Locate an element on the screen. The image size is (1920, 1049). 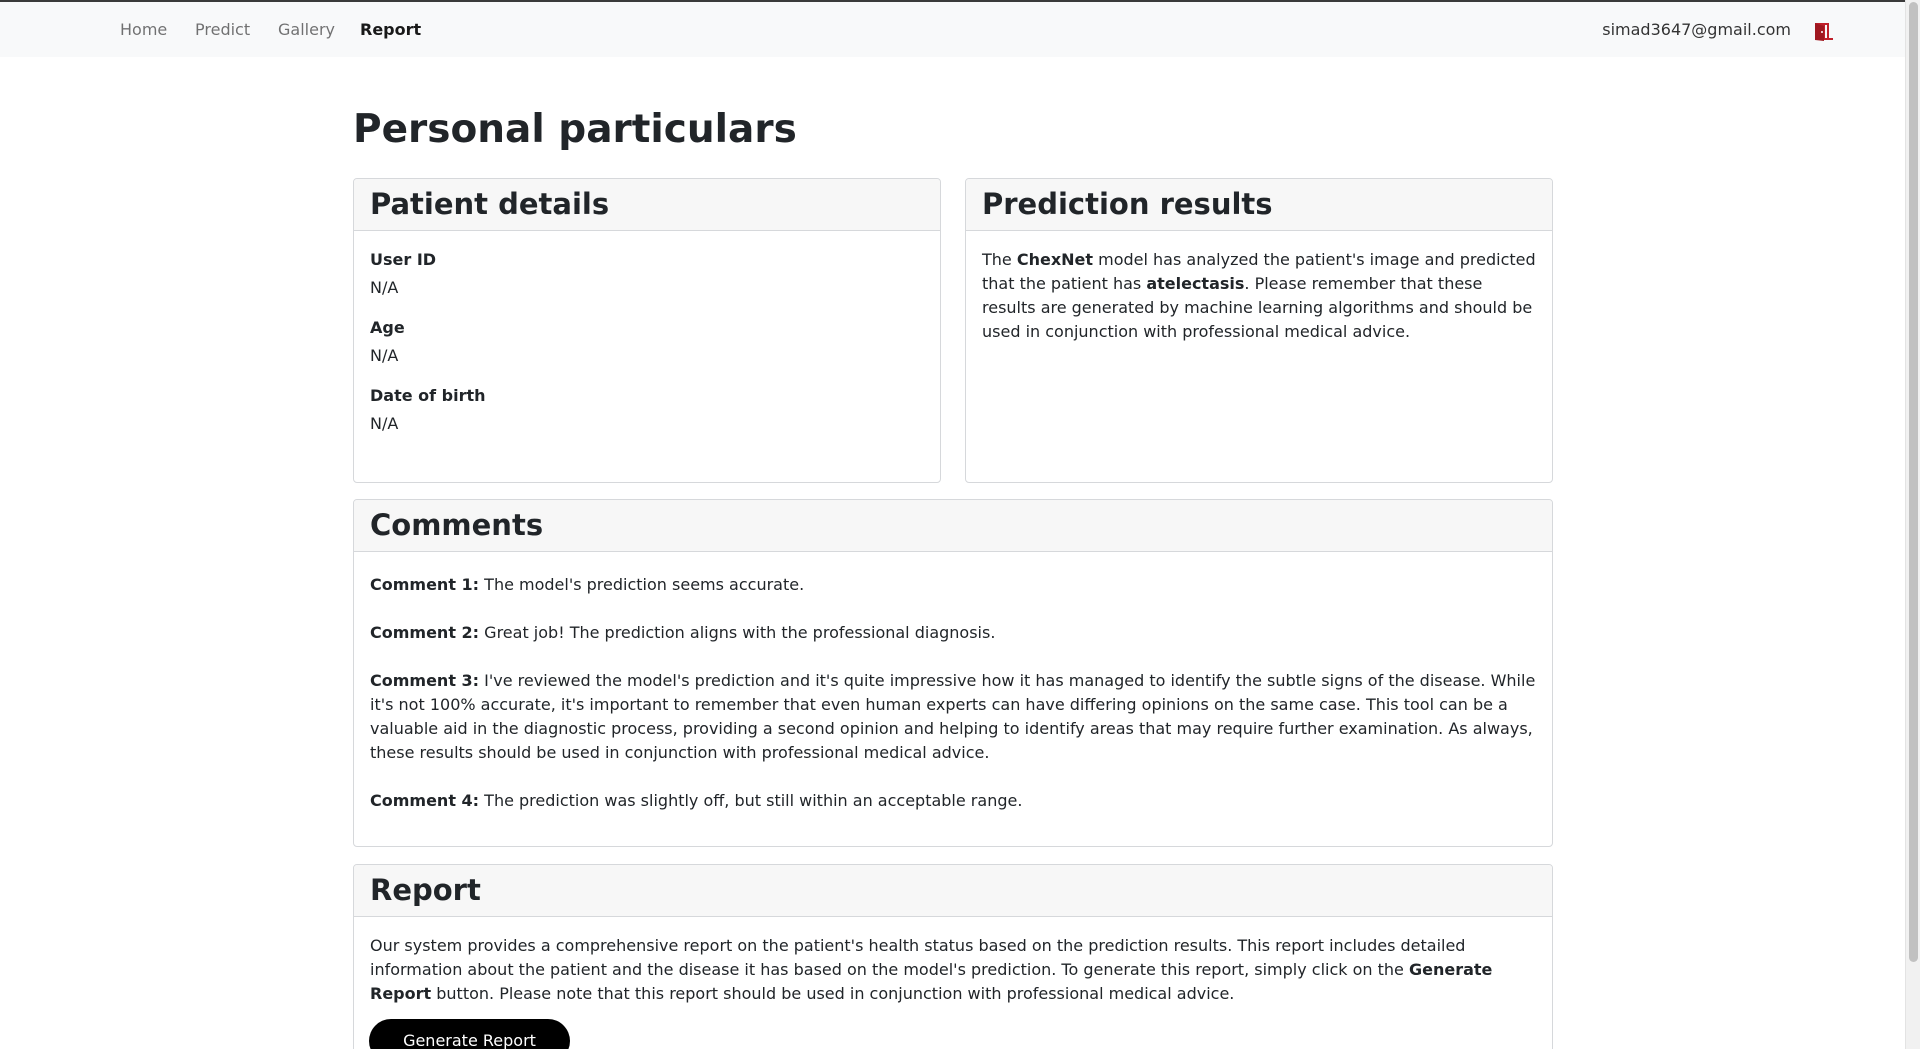
comments-header: Comments is located at coordinates (953, 526).